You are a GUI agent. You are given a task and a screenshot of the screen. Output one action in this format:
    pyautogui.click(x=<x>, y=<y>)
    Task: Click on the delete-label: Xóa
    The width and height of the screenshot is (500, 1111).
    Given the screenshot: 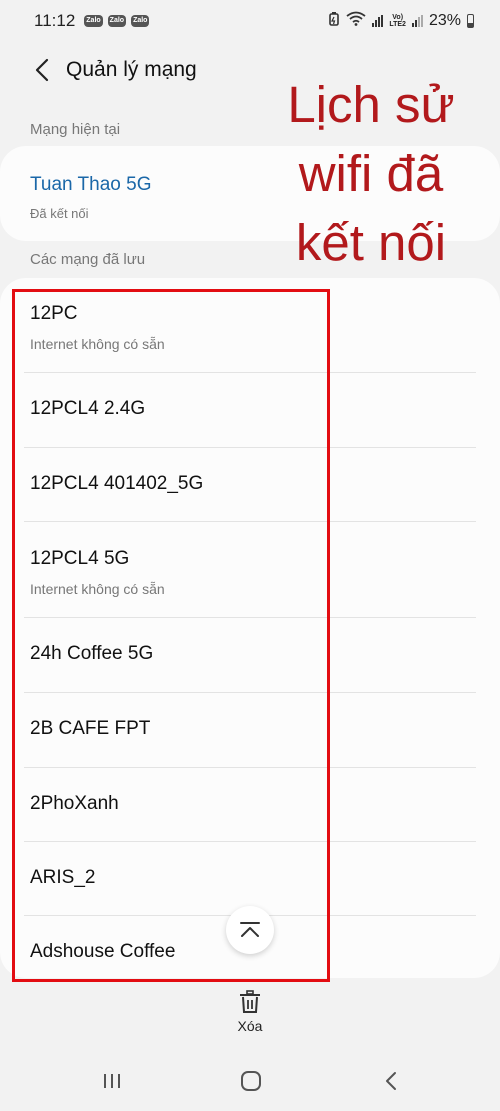 What is the action you would take?
    pyautogui.click(x=250, y=1026)
    